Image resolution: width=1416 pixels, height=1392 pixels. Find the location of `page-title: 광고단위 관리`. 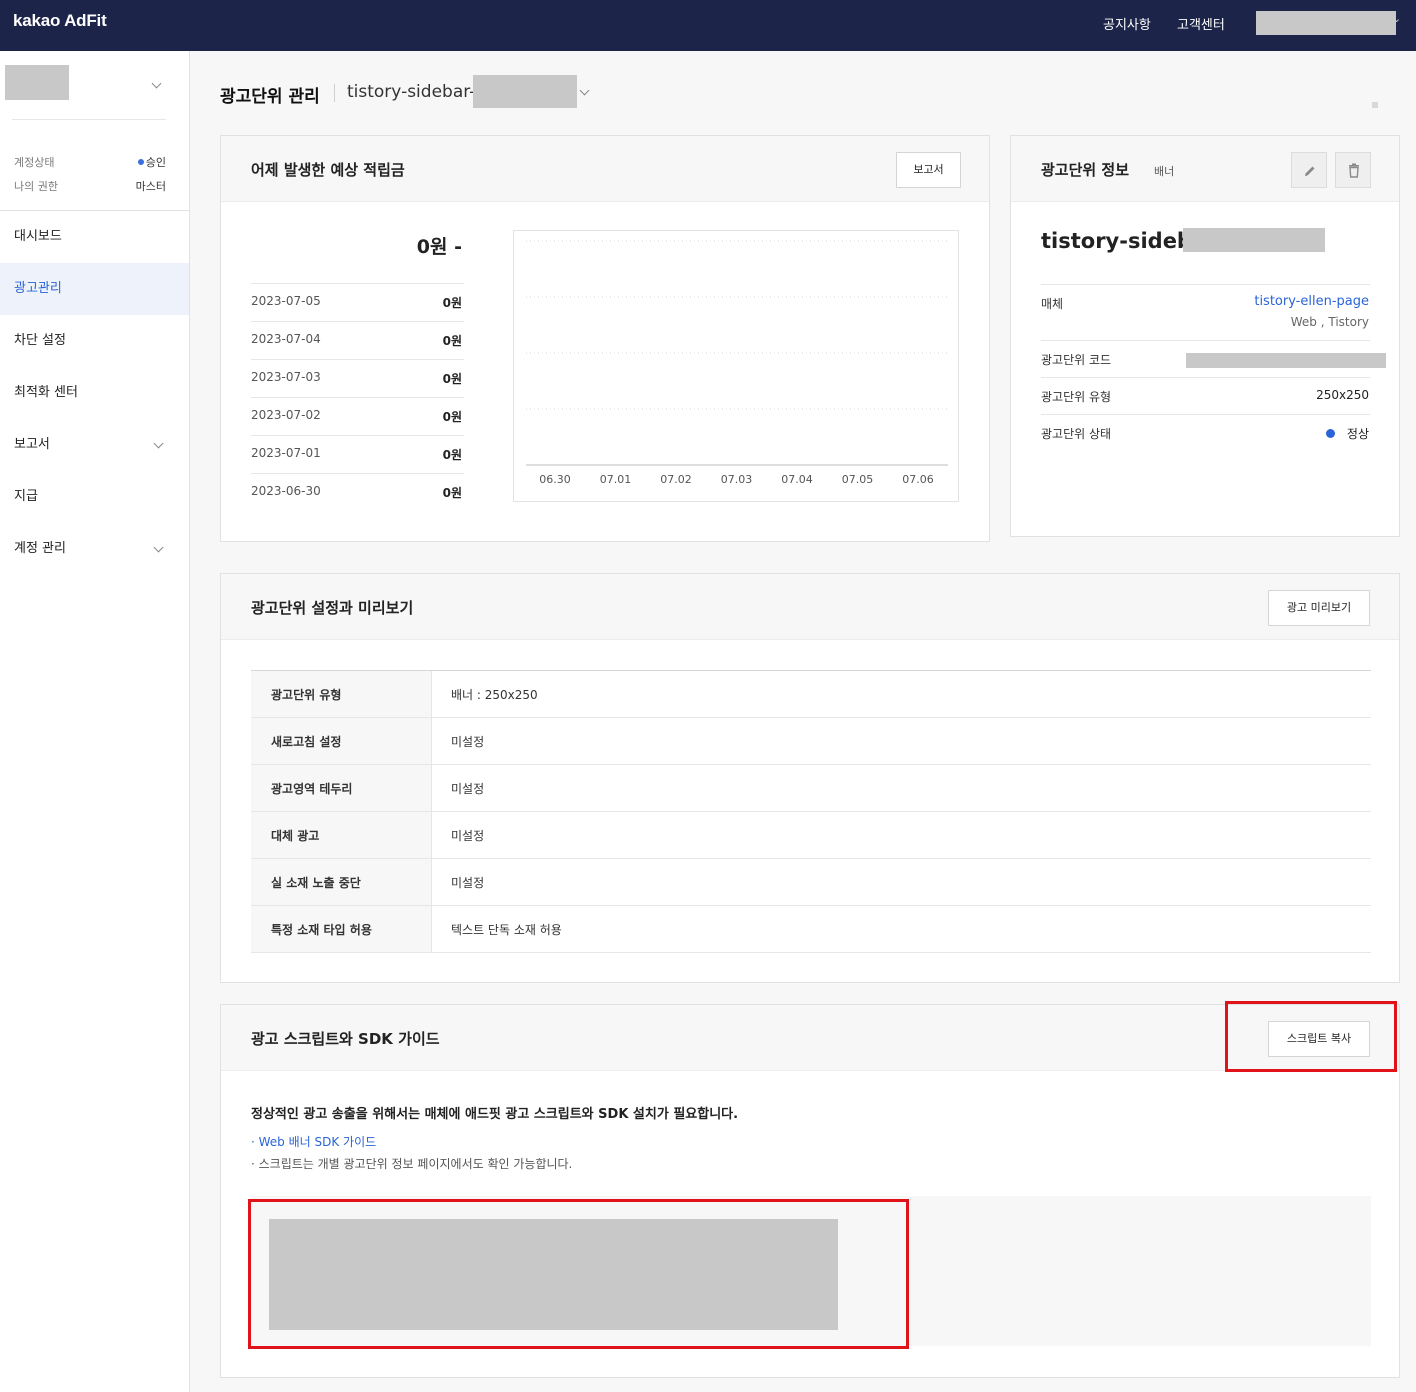

page-title: 광고단위 관리 is located at coordinates (270, 97).